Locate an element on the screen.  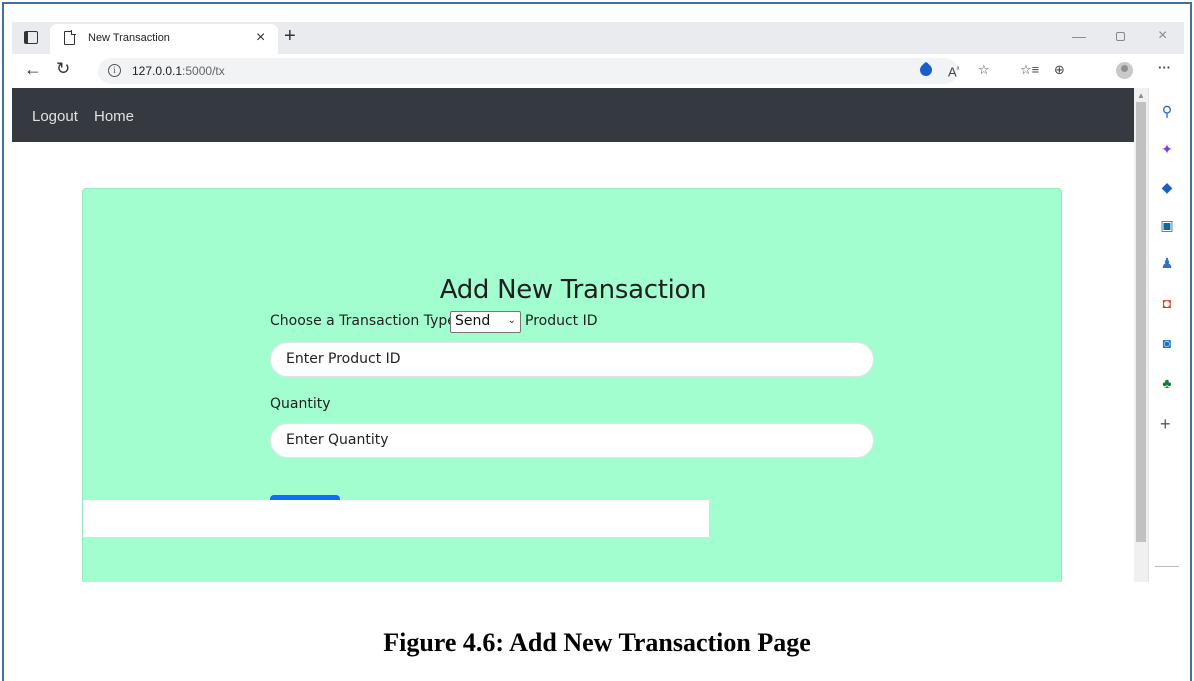
outlook-icon: ◙ is located at coordinates (1167, 343).